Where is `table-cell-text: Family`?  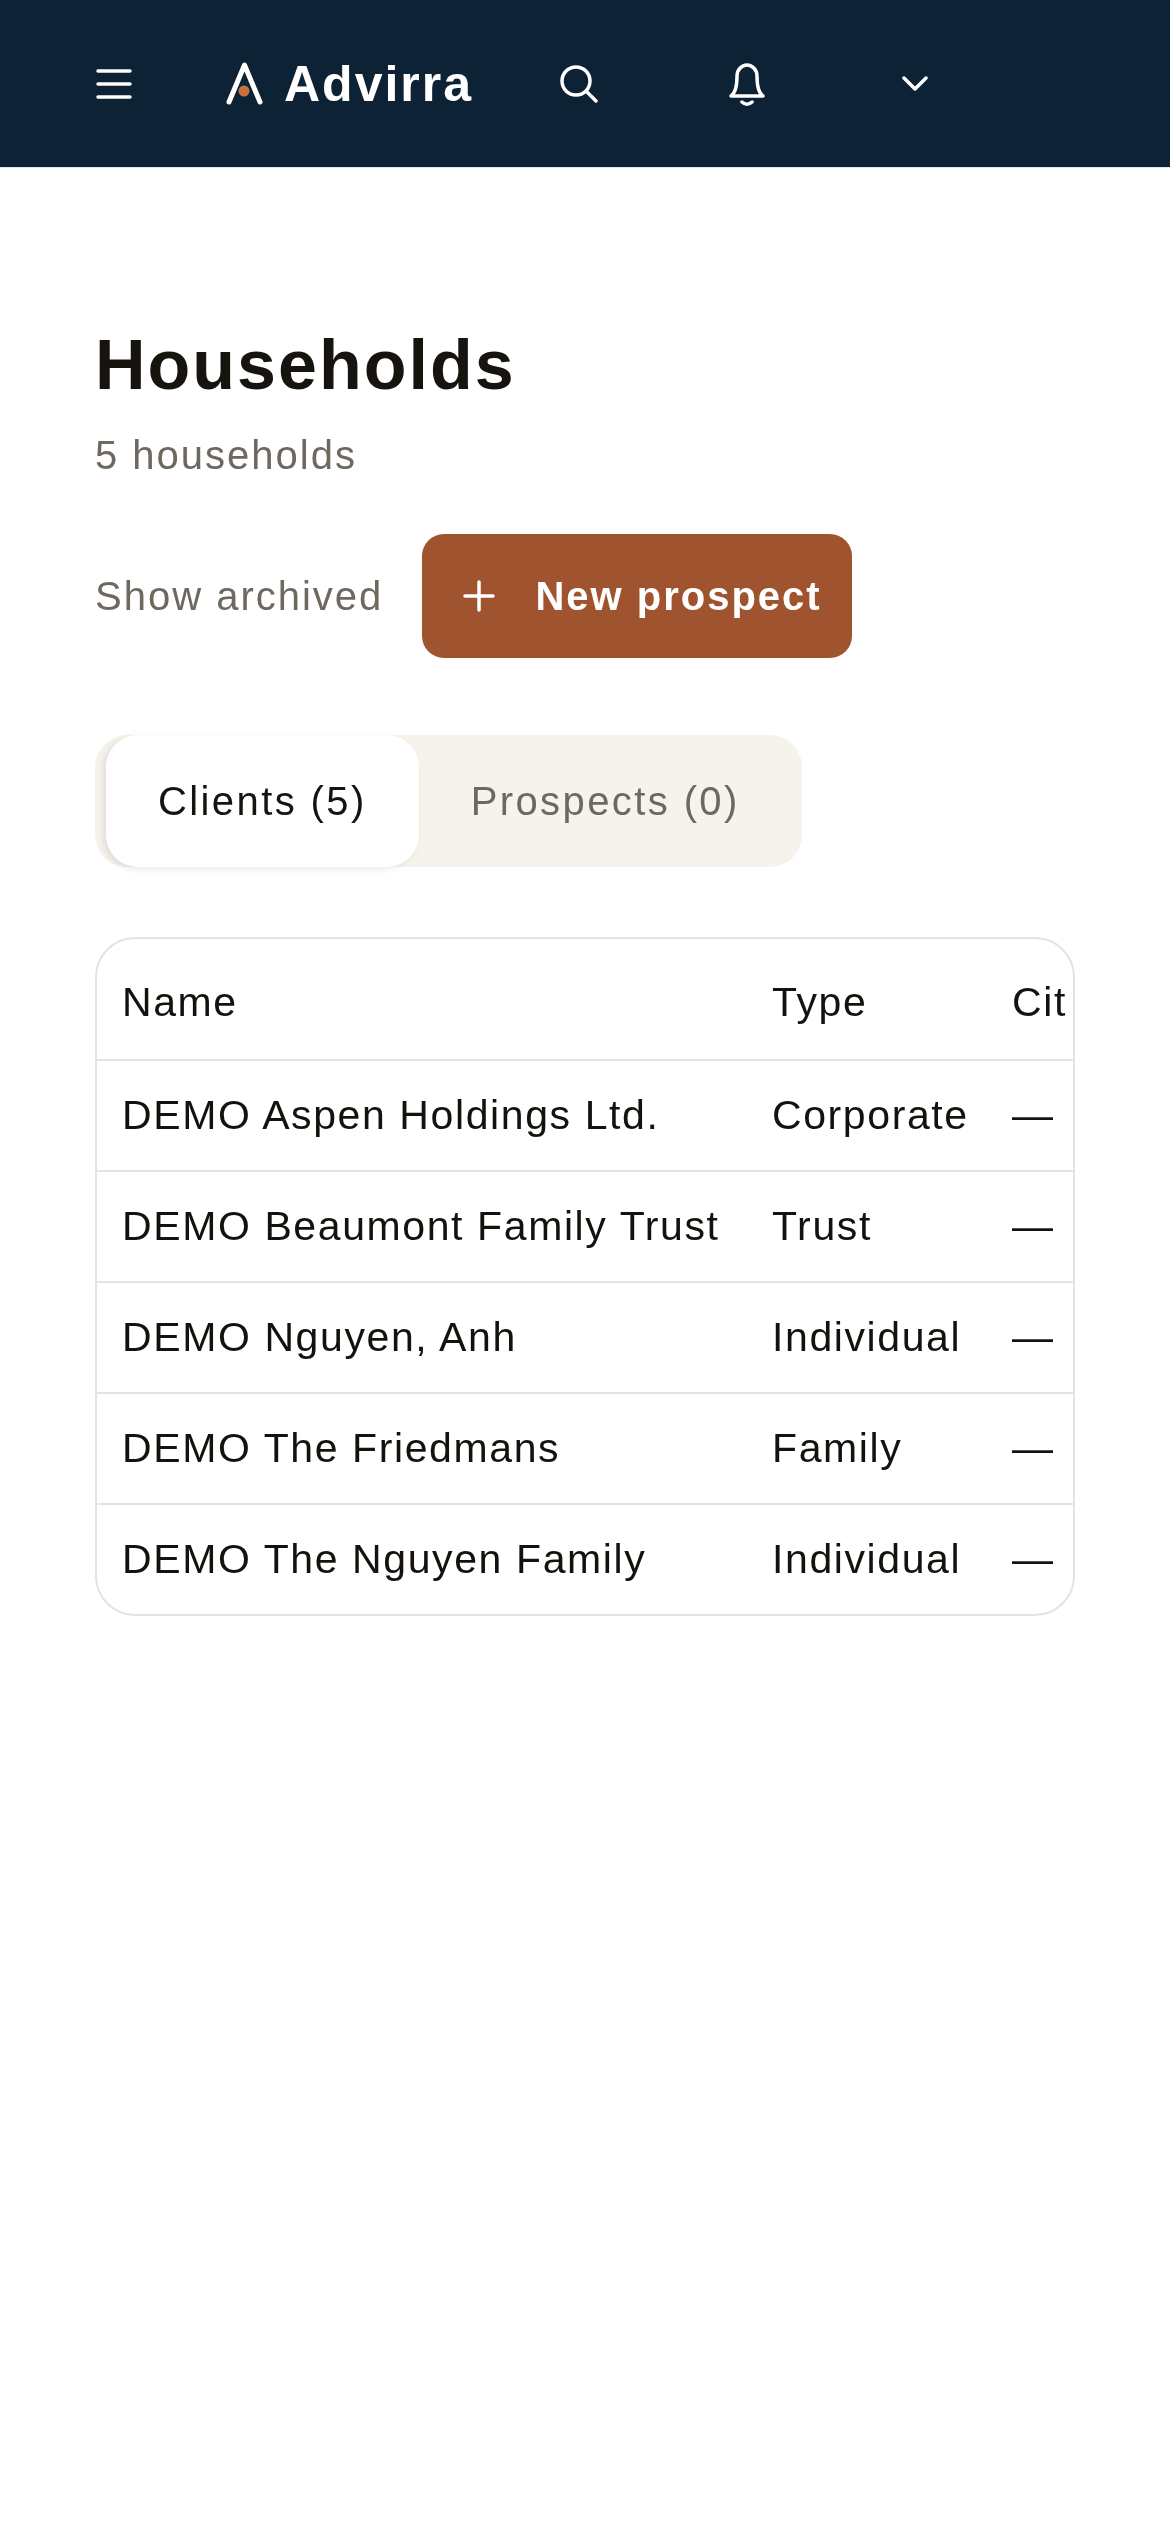 table-cell-text: Family is located at coordinates (837, 1448).